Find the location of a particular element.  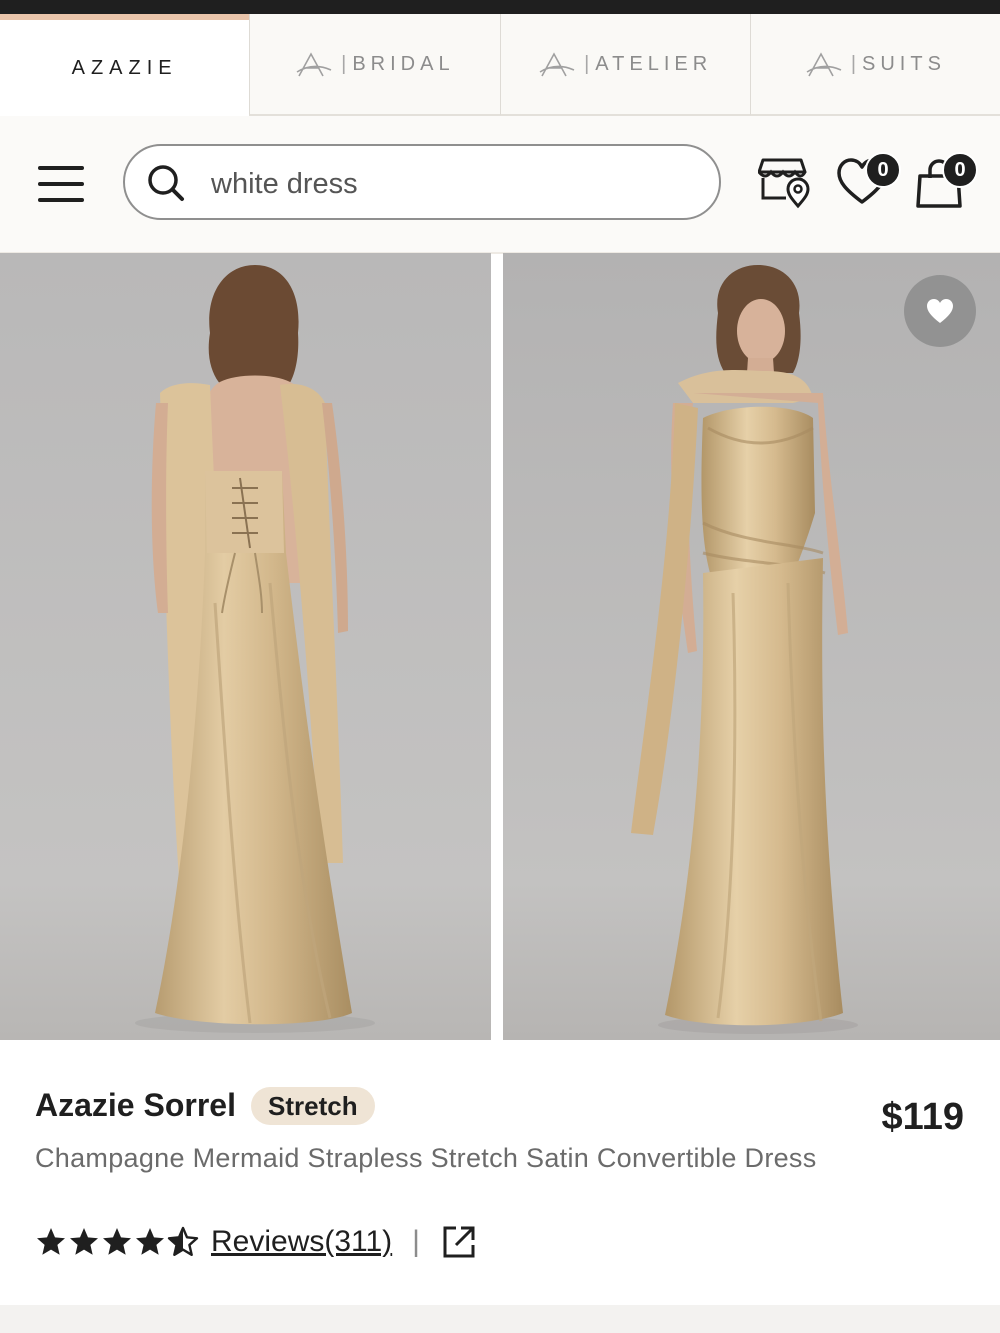

store-locator-icon is located at coordinates (784, 182).